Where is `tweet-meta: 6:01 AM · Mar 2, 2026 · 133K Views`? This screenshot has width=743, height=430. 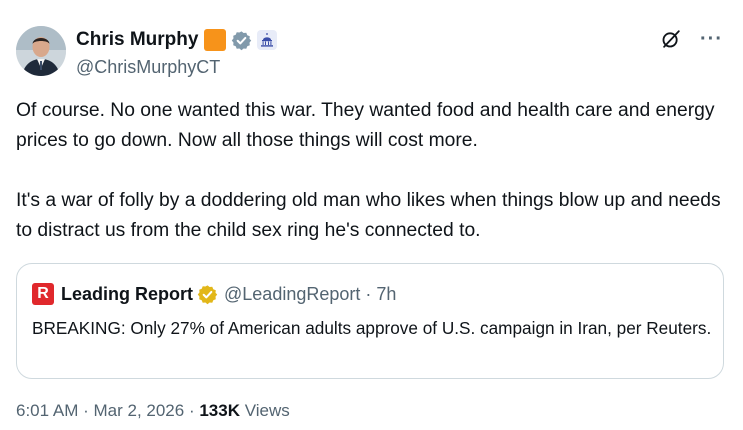 tweet-meta: 6:01 AM · Mar 2, 2026 · 133K Views is located at coordinates (153, 411).